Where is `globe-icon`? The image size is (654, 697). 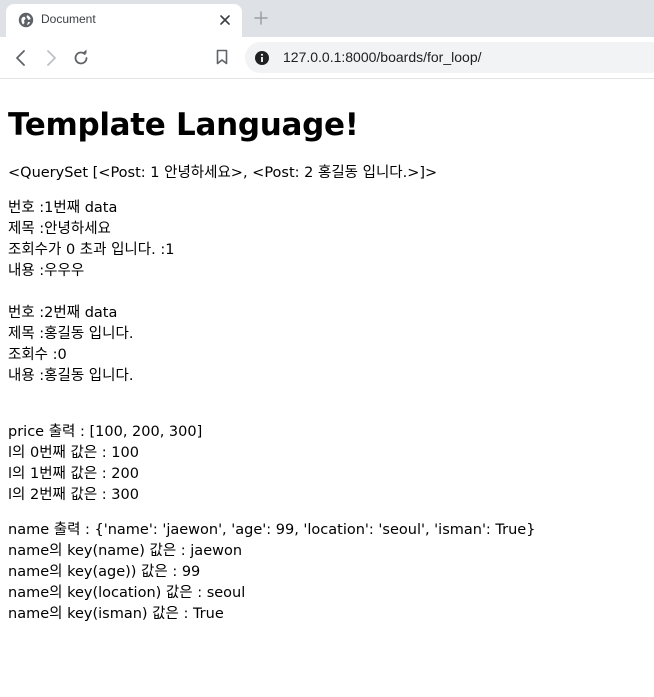
globe-icon is located at coordinates (26, 20).